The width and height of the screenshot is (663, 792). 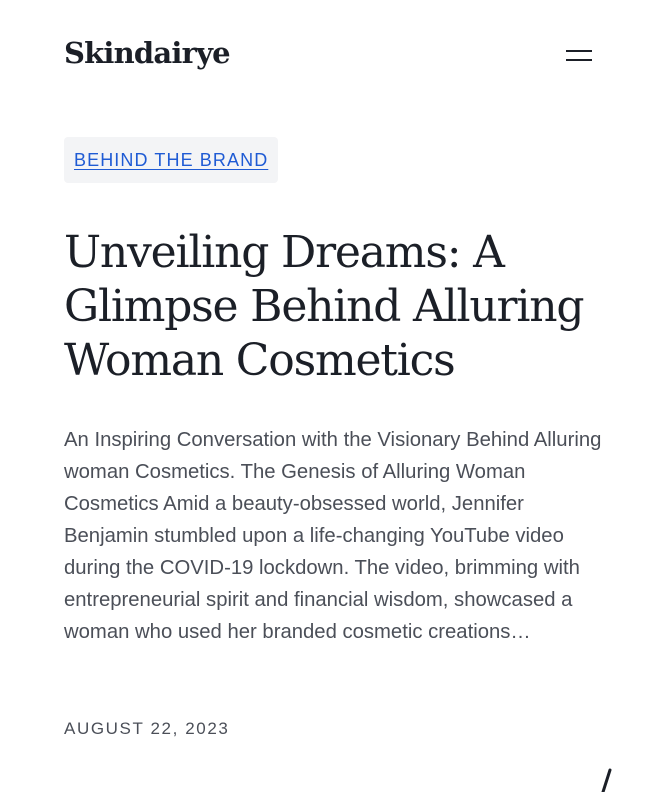 What do you see at coordinates (579, 60) in the screenshot?
I see `menu-line-bottom` at bounding box center [579, 60].